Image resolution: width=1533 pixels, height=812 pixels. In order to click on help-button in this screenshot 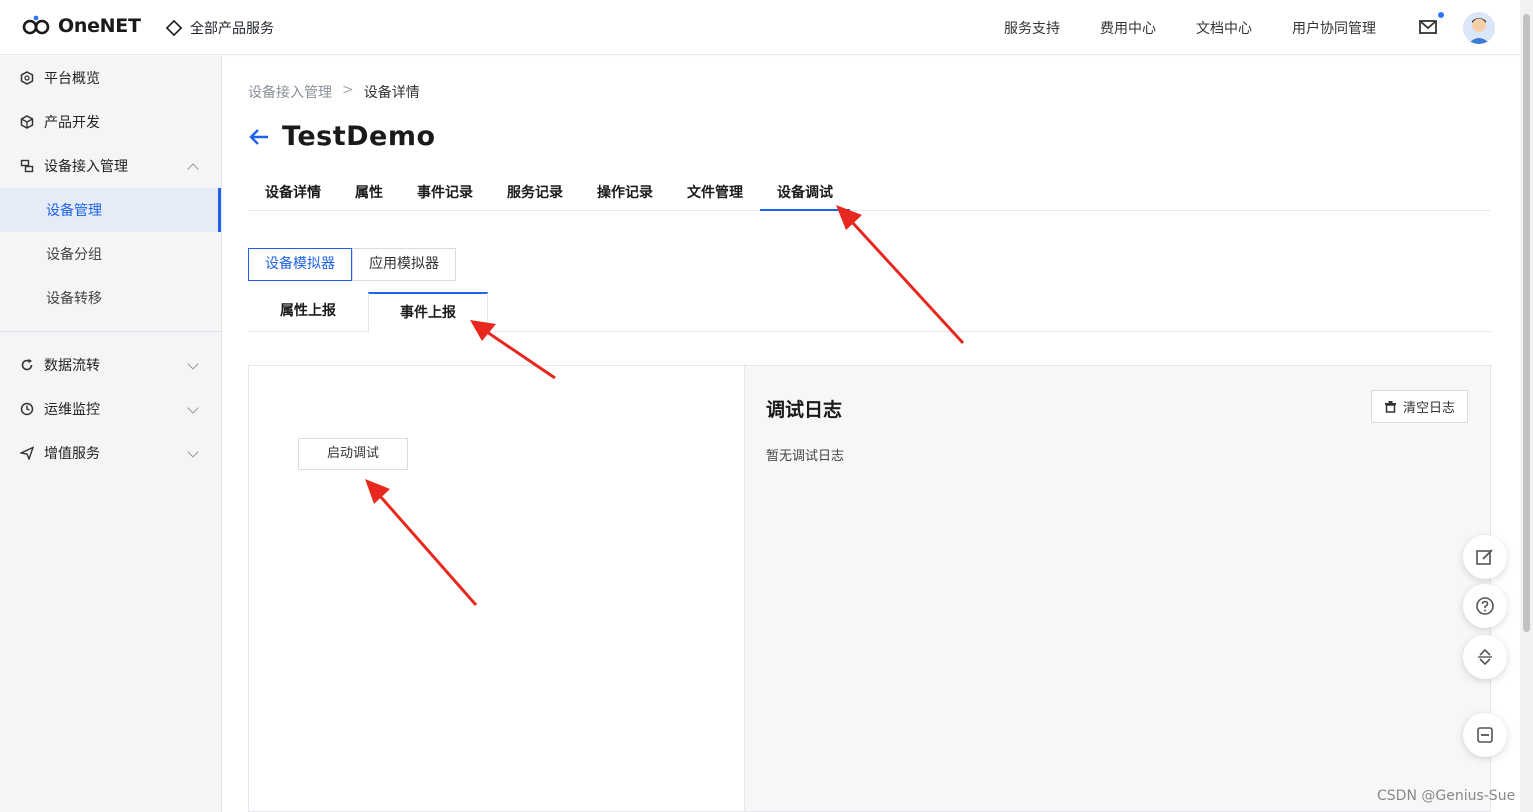, I will do `click(1485, 606)`.